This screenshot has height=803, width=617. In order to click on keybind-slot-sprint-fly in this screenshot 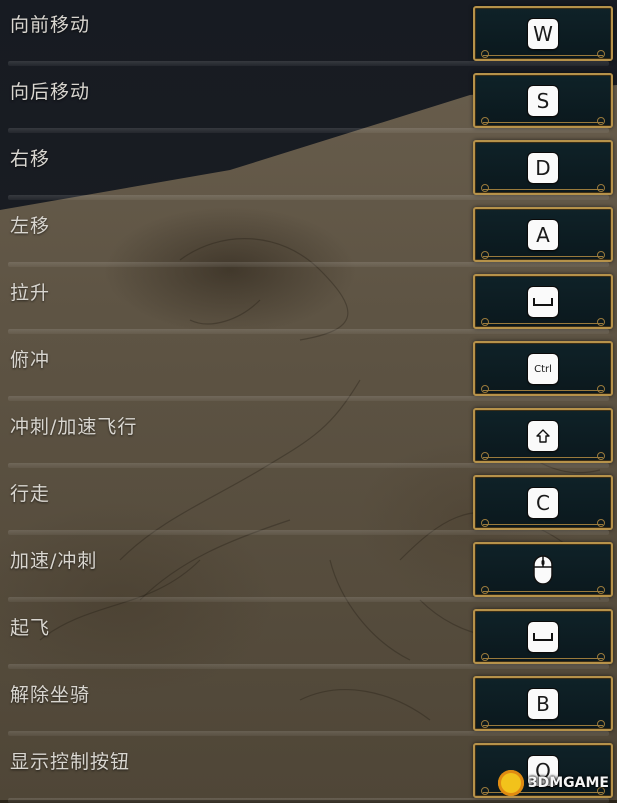, I will do `click(543, 435)`.